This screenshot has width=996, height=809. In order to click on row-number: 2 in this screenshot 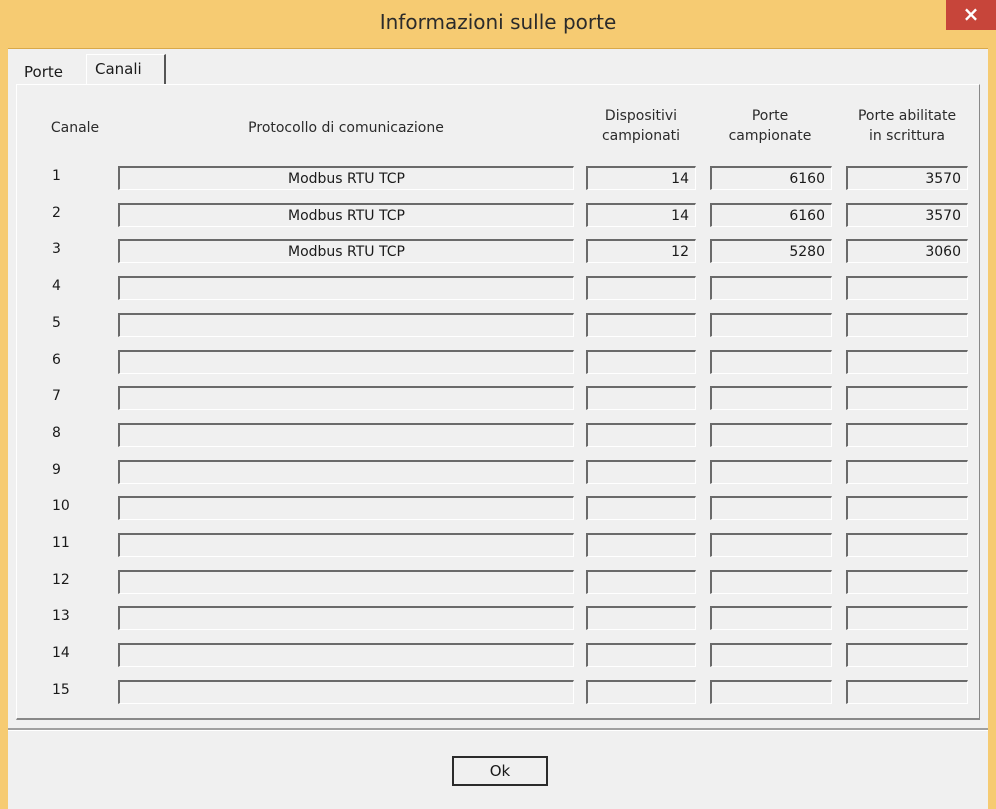, I will do `click(56, 213)`.